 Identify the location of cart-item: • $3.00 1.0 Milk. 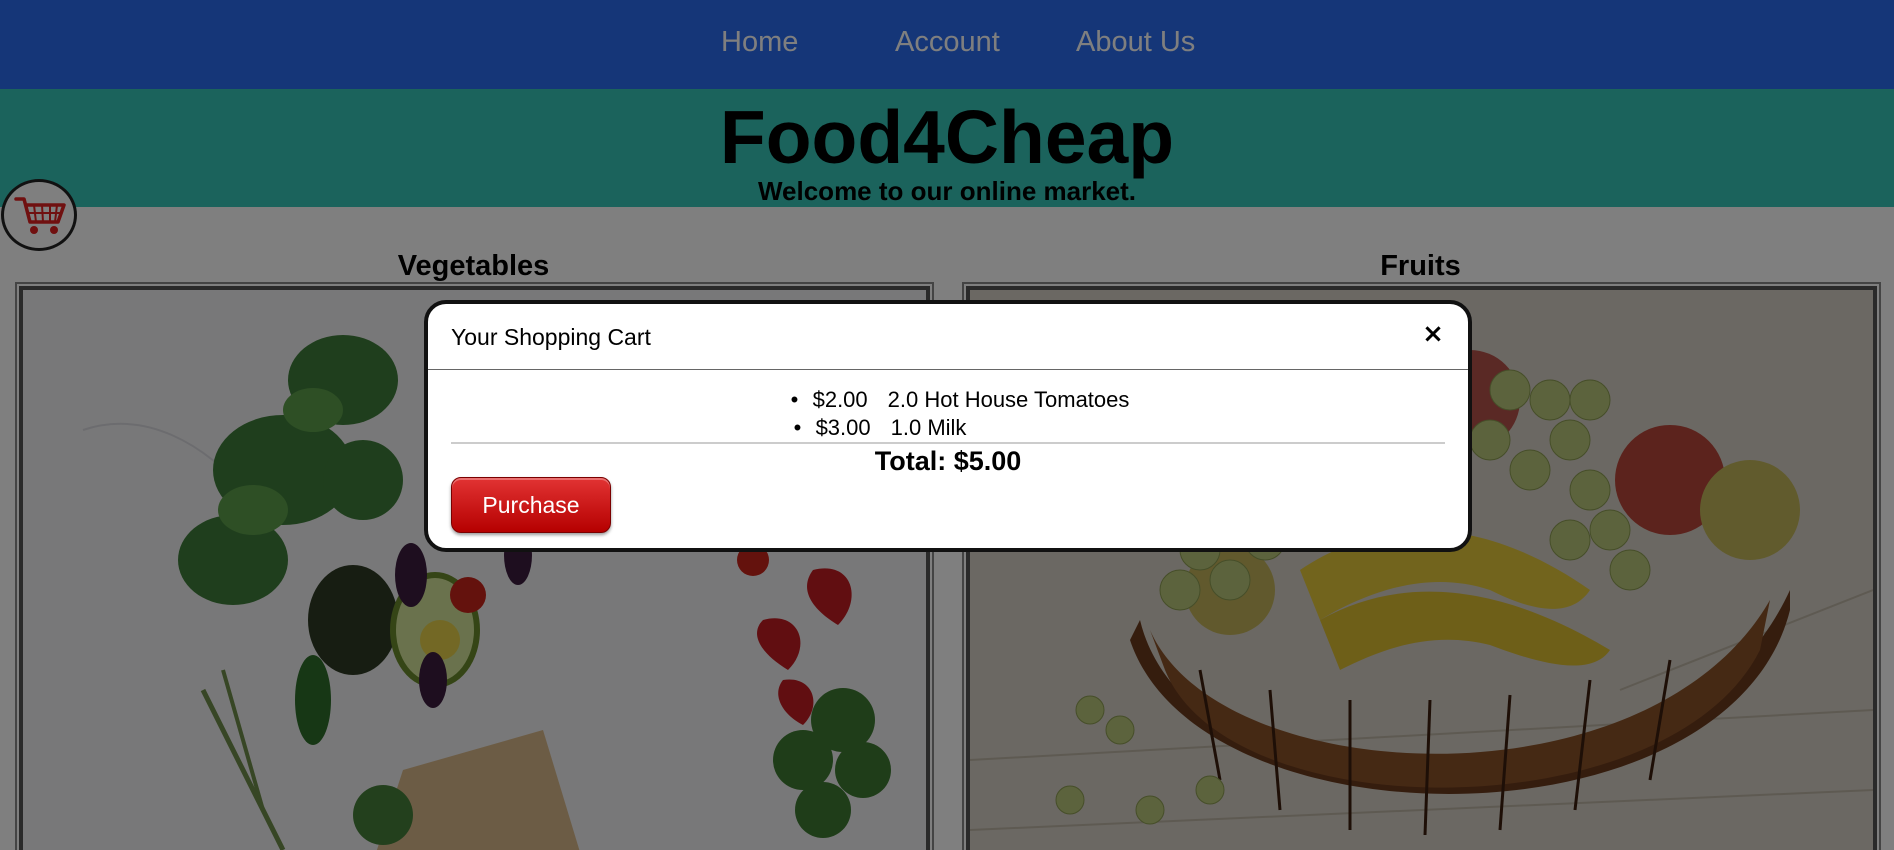
(914, 428).